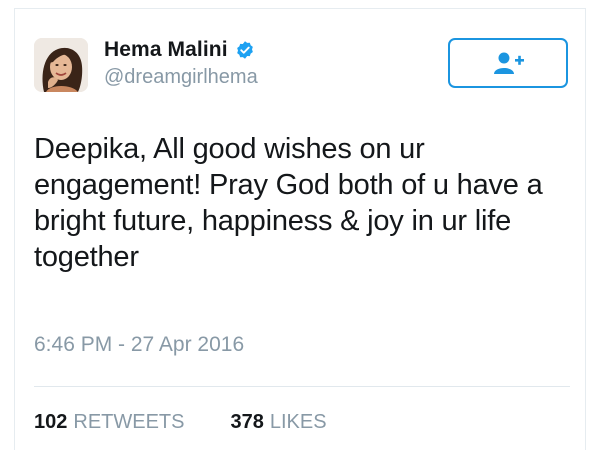  I want to click on likes-count: 378, so click(247, 422).